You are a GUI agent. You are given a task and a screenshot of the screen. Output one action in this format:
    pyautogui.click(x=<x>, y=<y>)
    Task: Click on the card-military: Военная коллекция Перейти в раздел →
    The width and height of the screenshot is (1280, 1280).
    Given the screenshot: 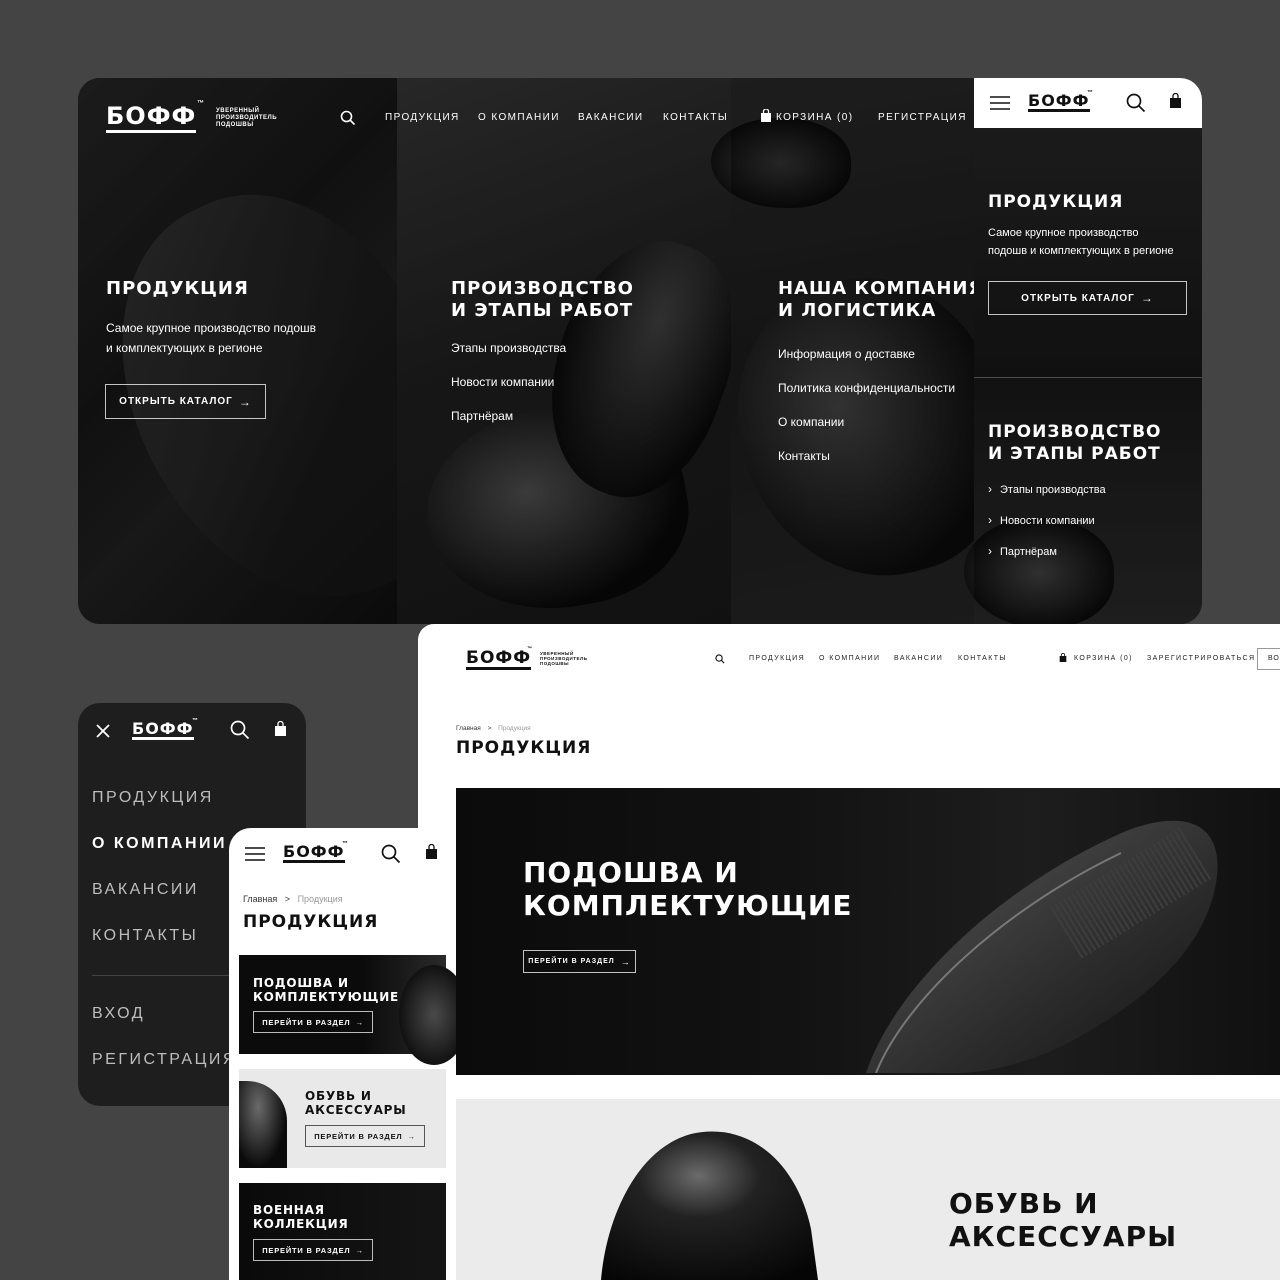 What is the action you would take?
    pyautogui.click(x=342, y=1231)
    